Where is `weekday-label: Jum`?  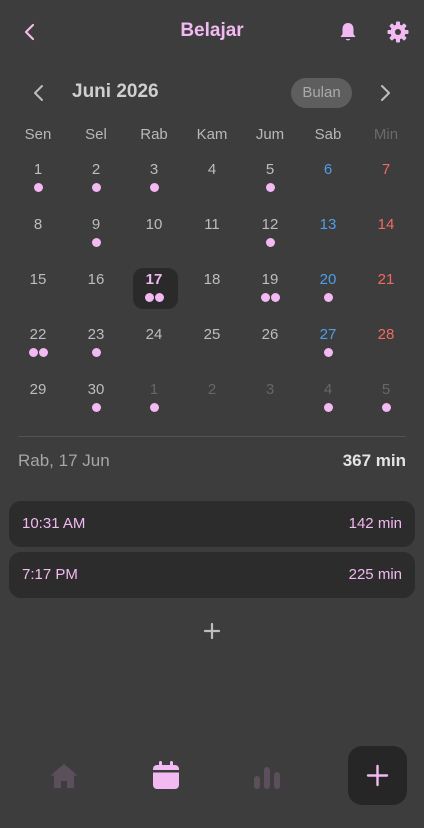 weekday-label: Jum is located at coordinates (270, 134).